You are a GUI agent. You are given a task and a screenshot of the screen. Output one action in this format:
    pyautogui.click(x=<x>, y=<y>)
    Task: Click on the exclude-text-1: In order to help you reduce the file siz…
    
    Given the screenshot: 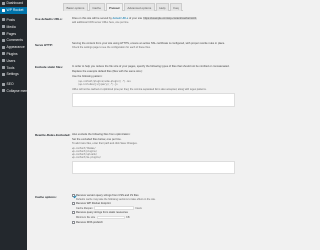 What is the action you would take?
    pyautogui.click(x=151, y=66)
    